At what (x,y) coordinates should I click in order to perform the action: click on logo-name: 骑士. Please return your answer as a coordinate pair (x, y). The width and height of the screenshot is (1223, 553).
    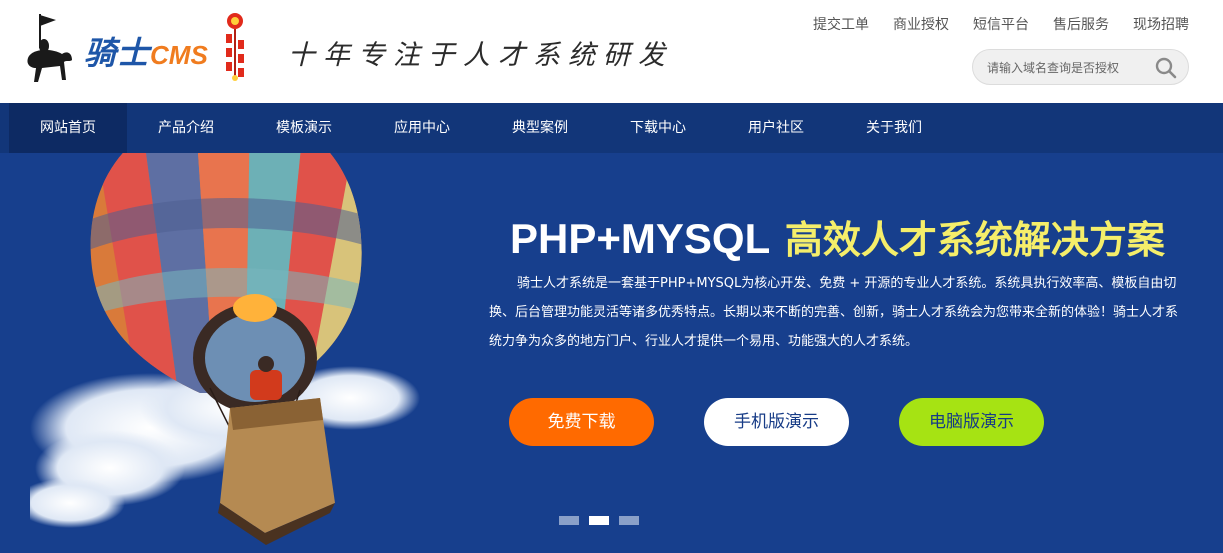
    Looking at the image, I should click on (117, 53).